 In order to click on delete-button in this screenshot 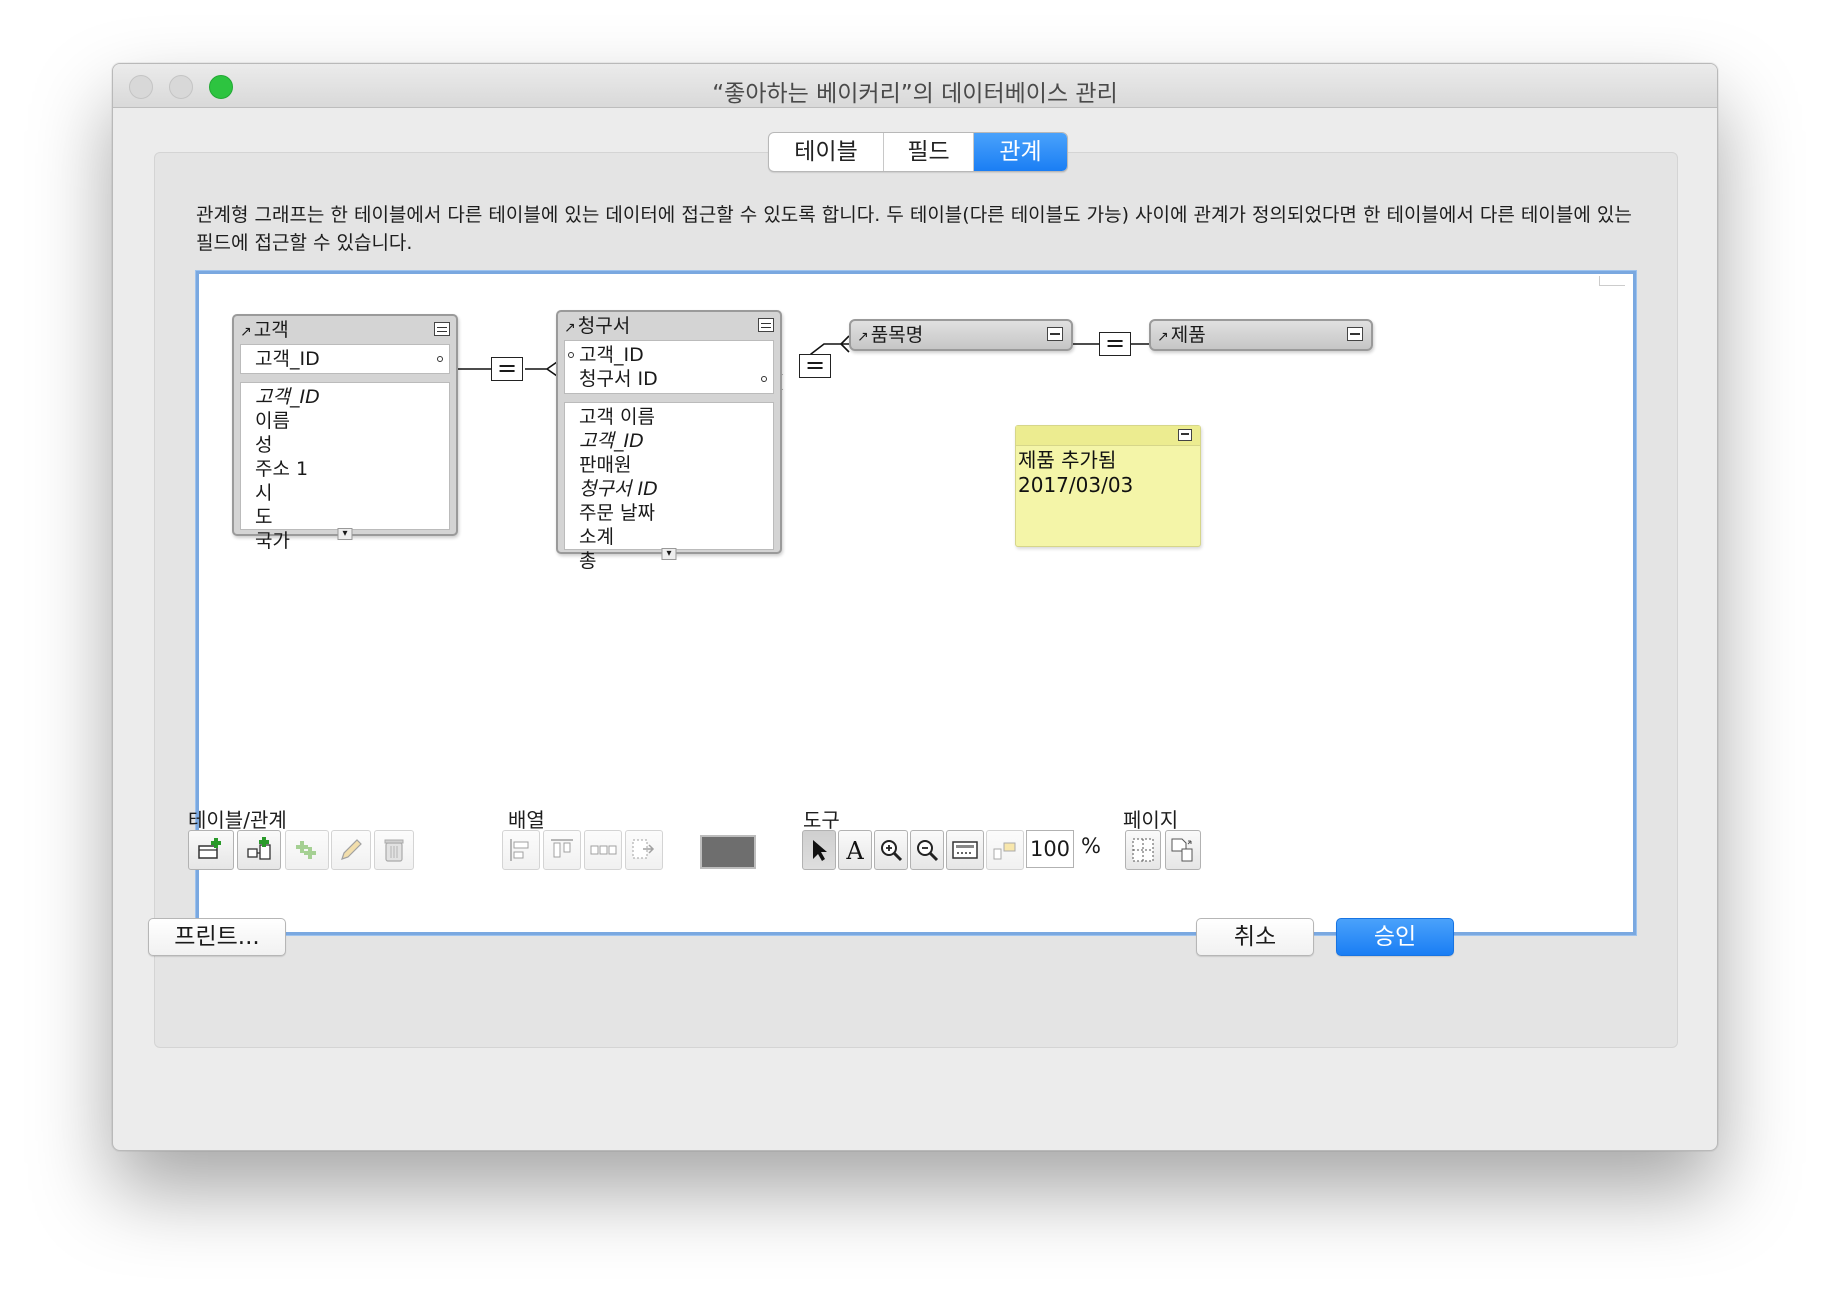, I will do `click(394, 850)`.